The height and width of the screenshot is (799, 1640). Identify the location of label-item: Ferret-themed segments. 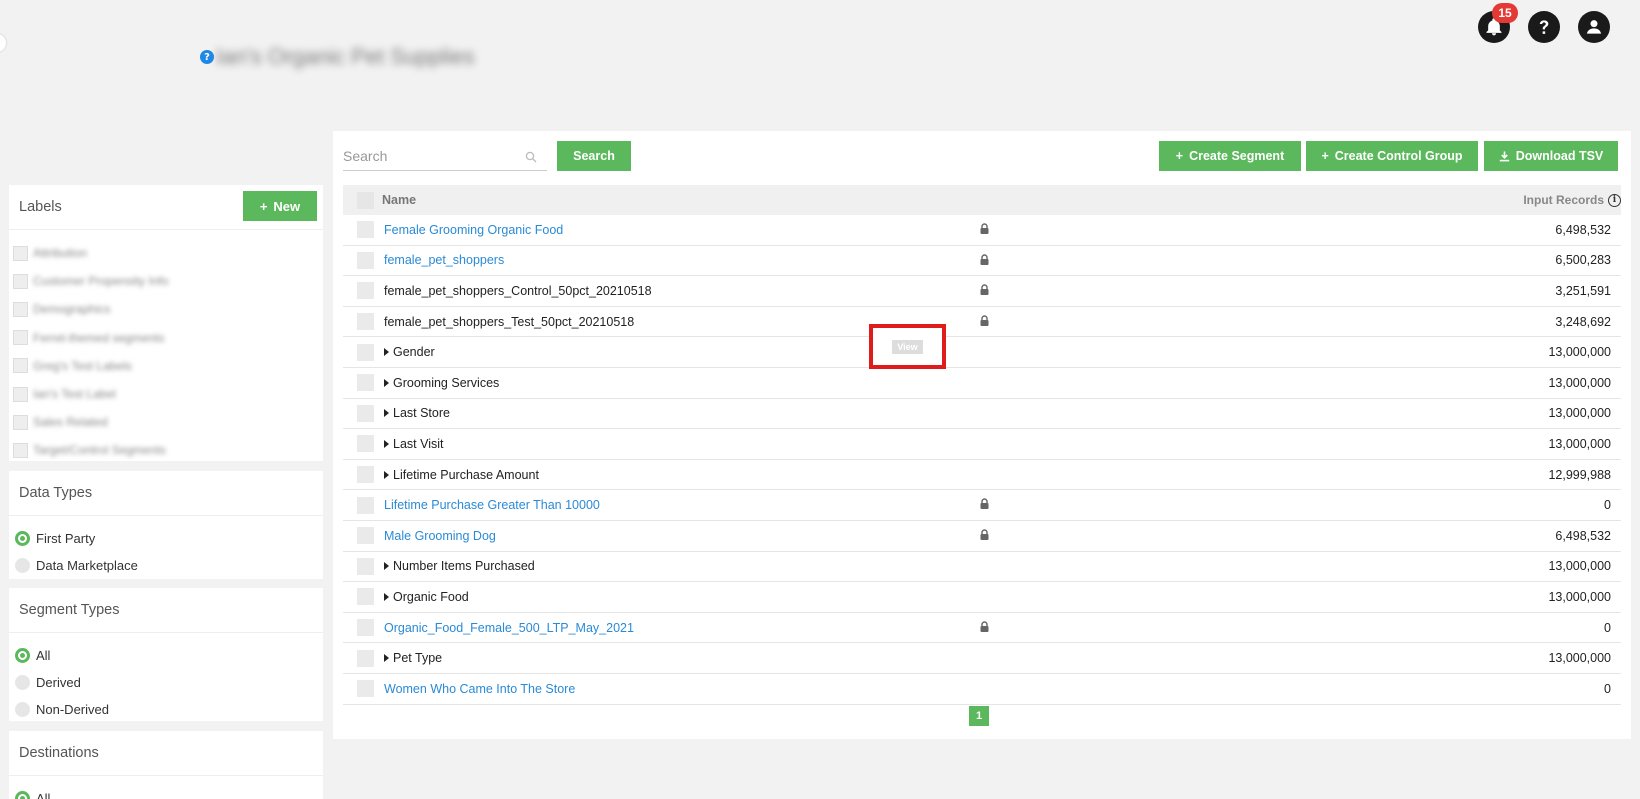
(166, 338).